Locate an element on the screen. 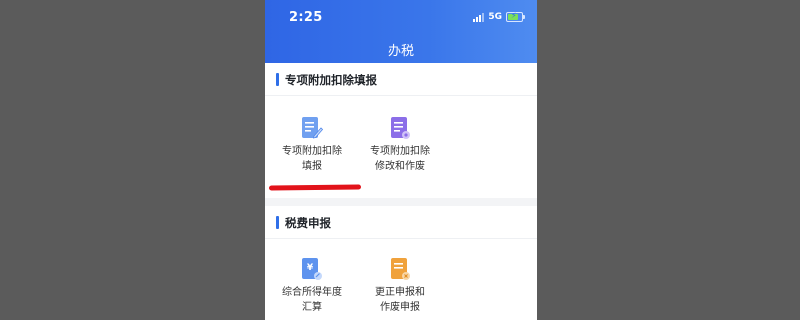  document-settings-icon is located at coordinates (400, 128).